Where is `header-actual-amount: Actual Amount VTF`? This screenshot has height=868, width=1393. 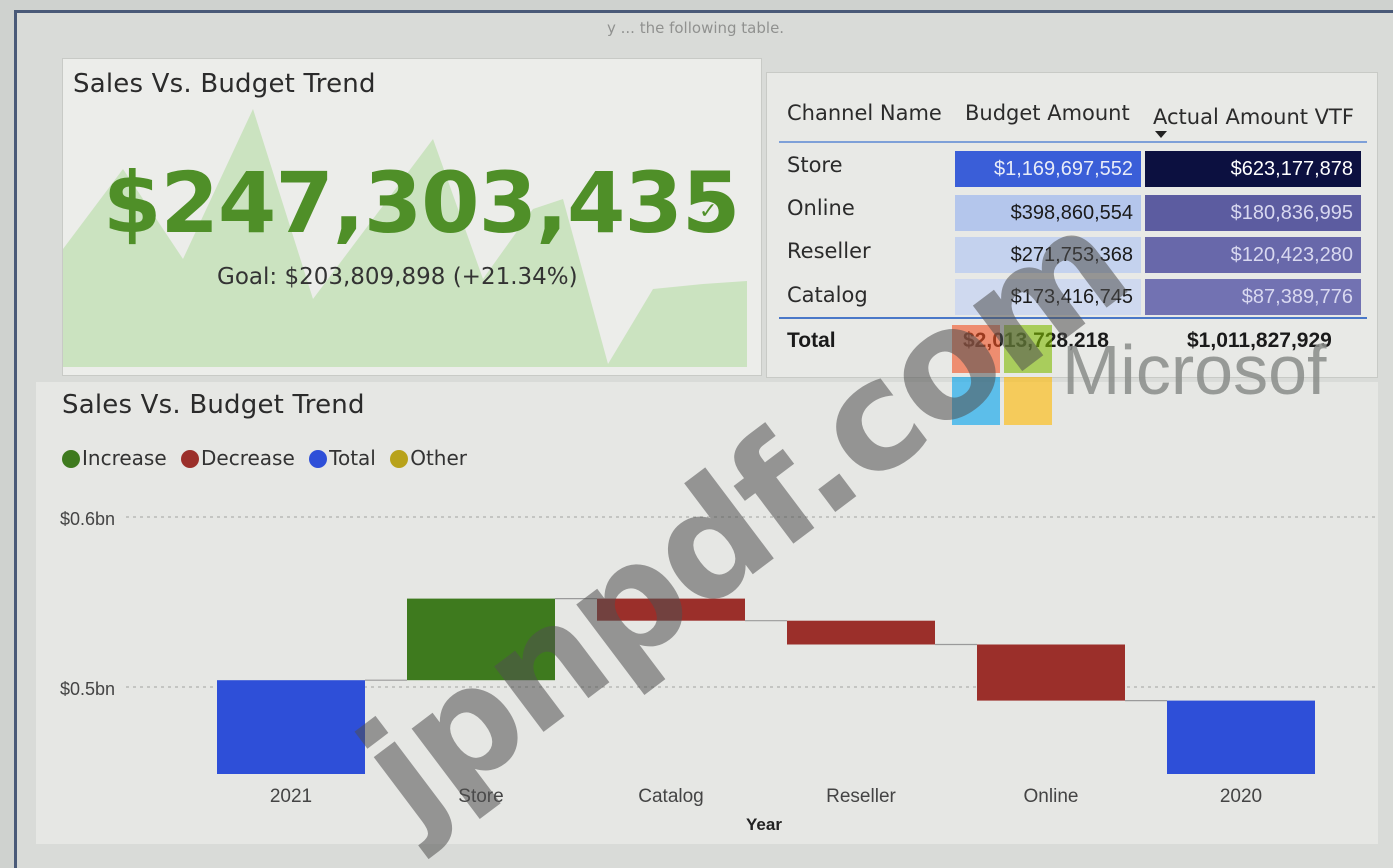
header-actual-amount: Actual Amount VTF is located at coordinates (1253, 117).